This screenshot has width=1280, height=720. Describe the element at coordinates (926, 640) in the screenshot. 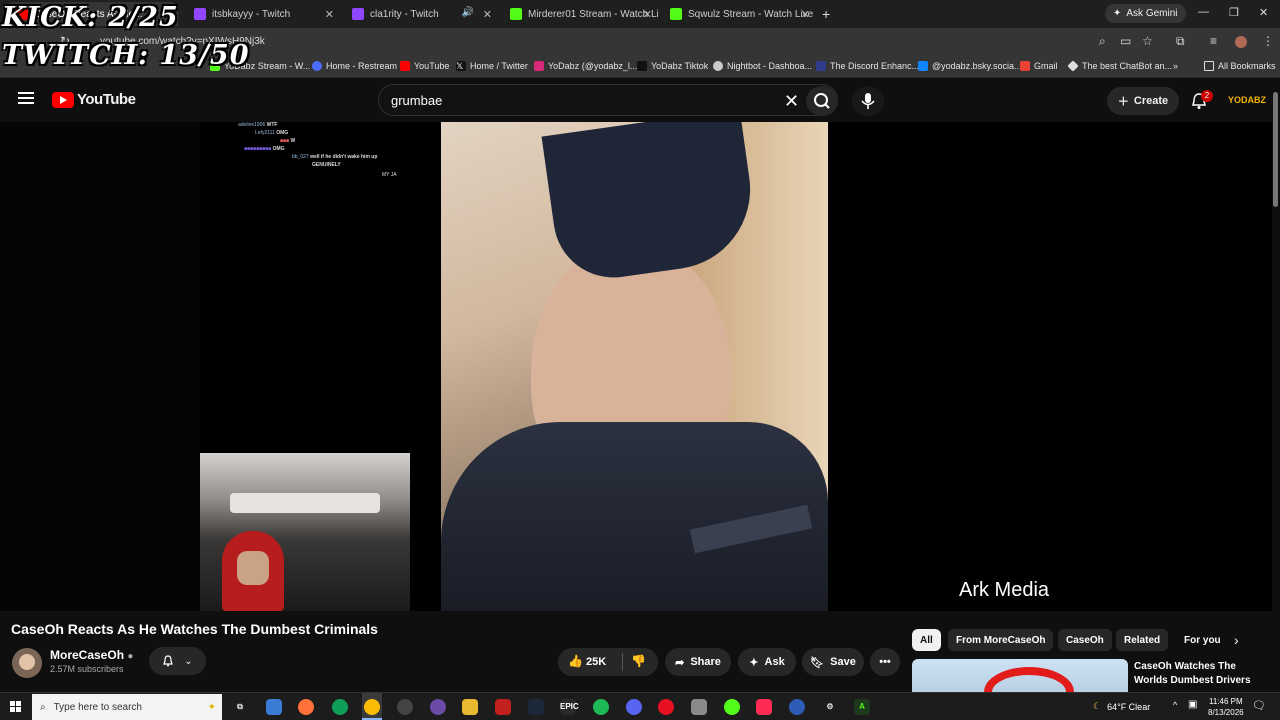

I see `chip-all: All` at that location.